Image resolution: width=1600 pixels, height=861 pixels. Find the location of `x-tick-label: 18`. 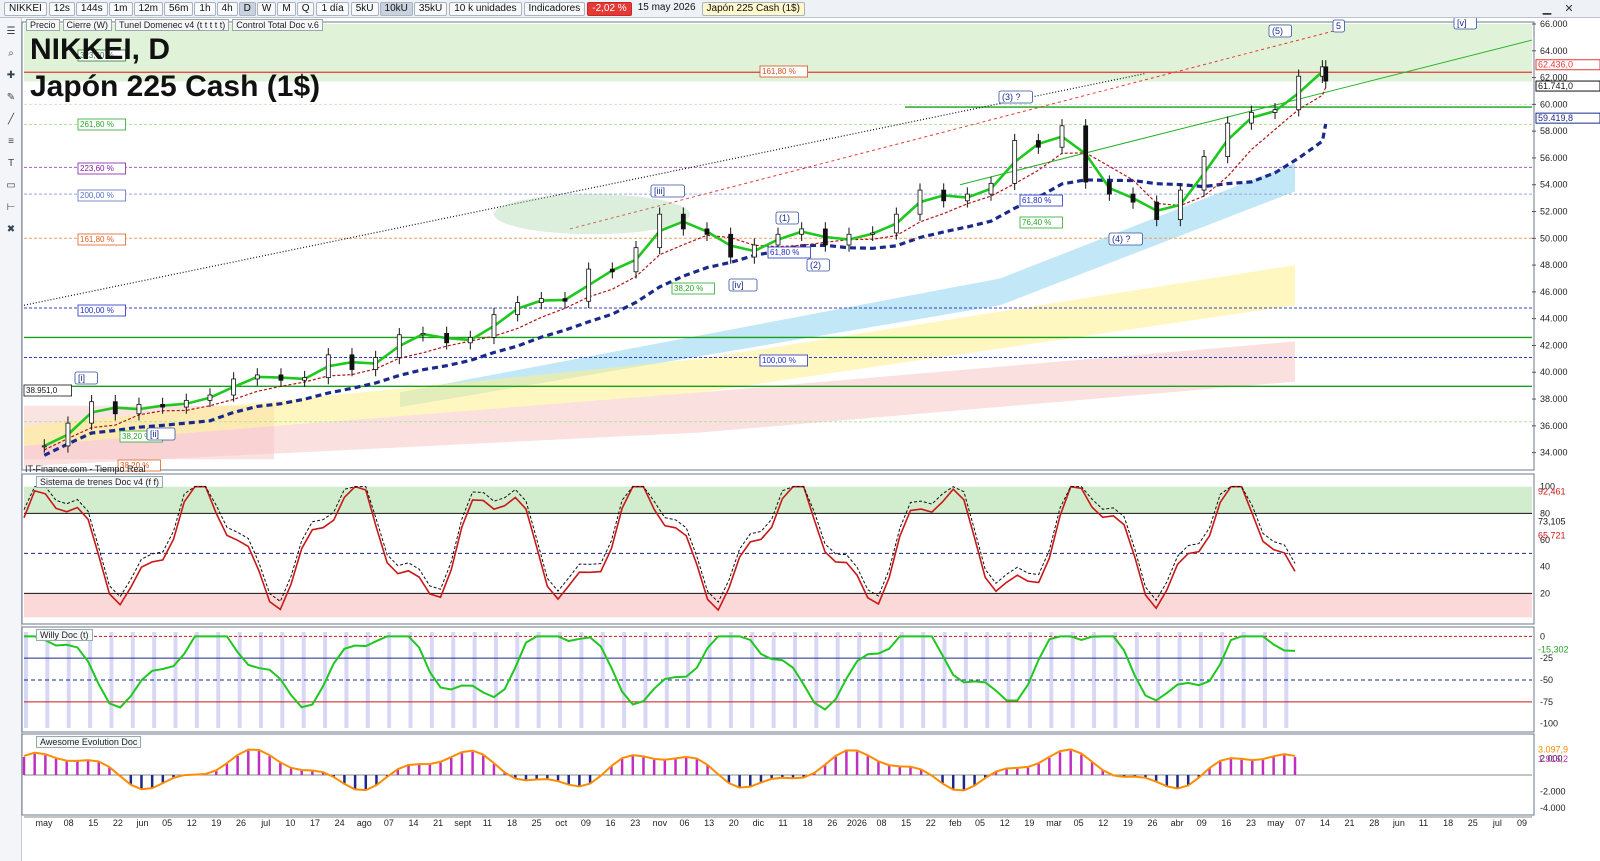

x-tick-label: 18 is located at coordinates (512, 823).